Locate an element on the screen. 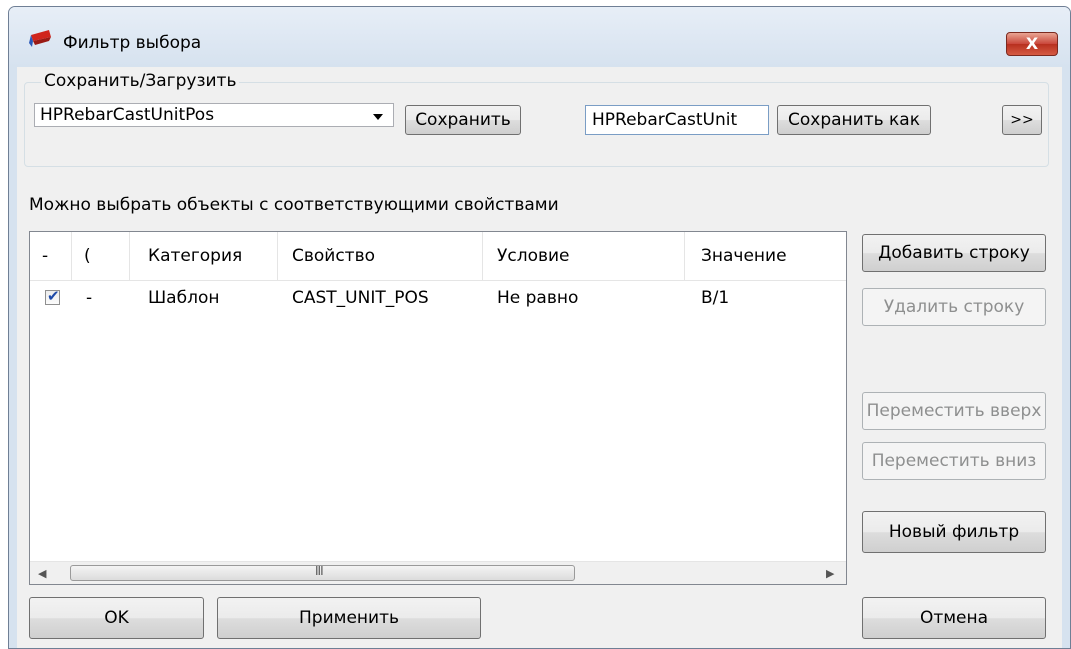 Image resolution: width=1071 pixels, height=649 pixels. column-header-paren: ( is located at coordinates (101, 256).